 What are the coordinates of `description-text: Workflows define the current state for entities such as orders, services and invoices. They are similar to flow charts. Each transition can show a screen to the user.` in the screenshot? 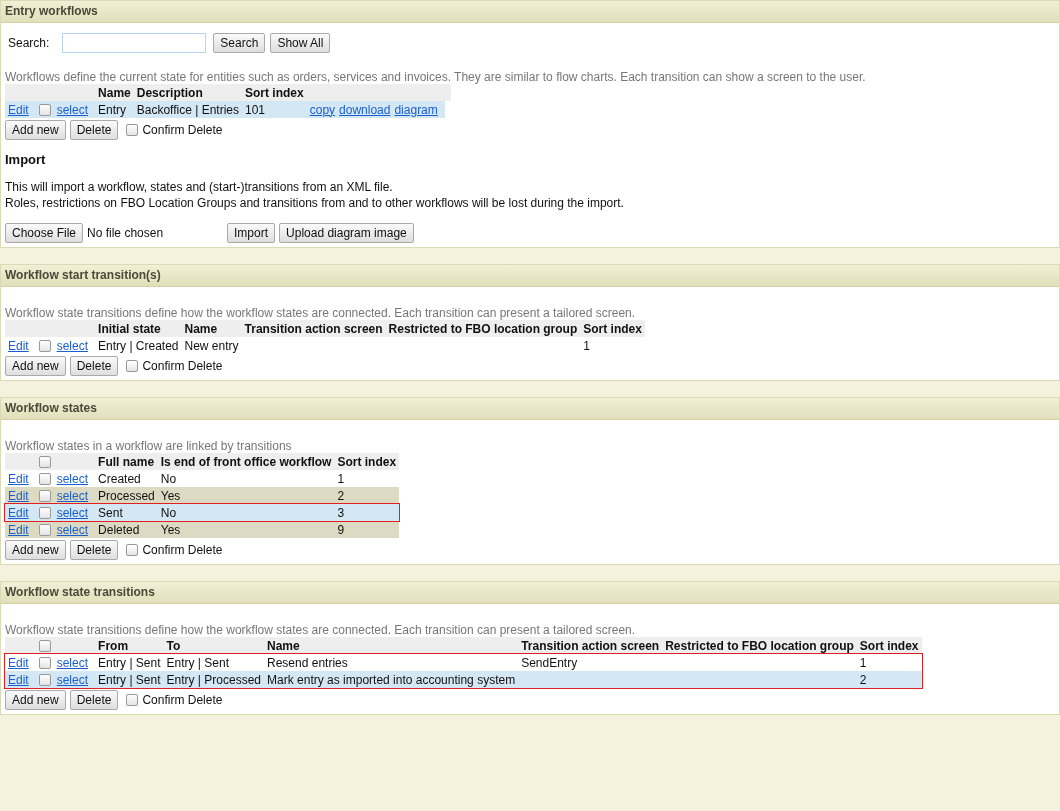 It's located at (436, 77).